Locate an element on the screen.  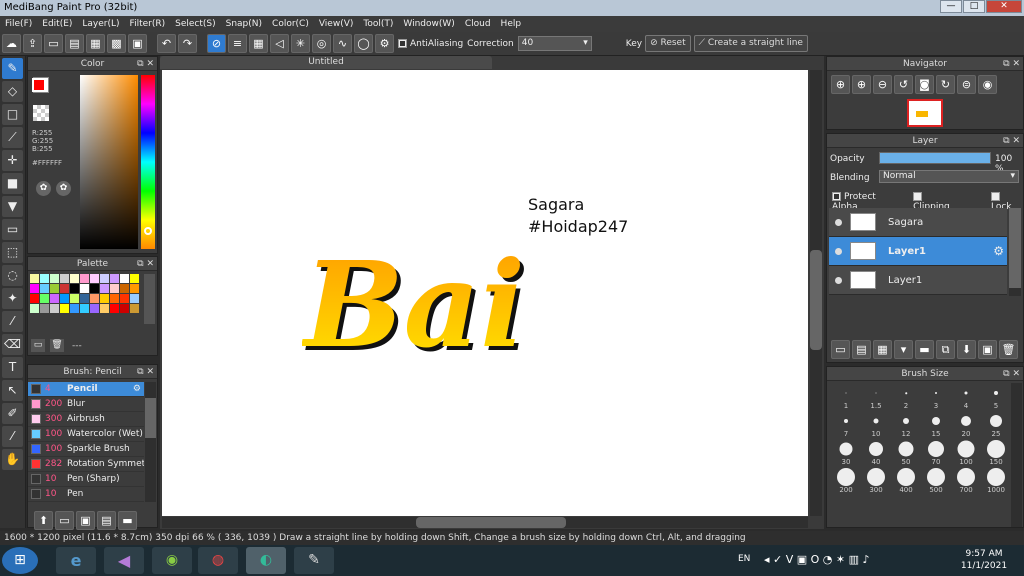
brush-size-option: 15 is located at coordinates (936, 425).